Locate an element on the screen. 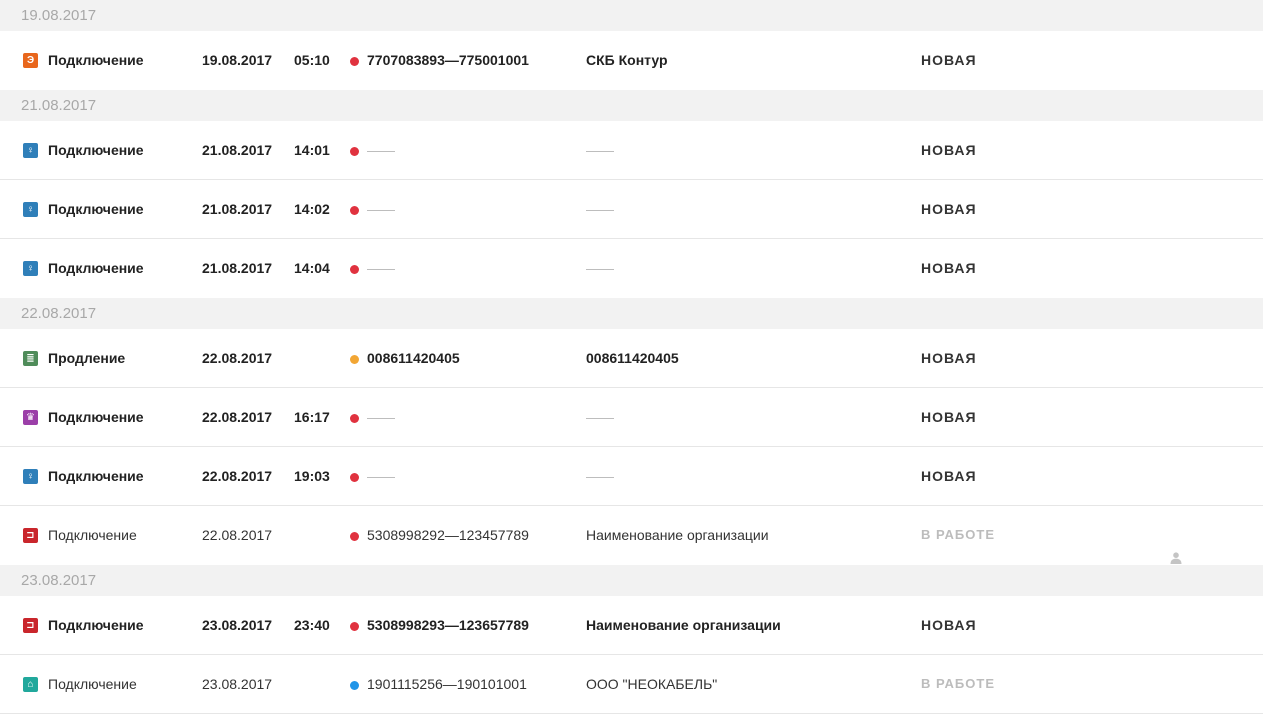  inn-kpp: 5308998293—123657789 is located at coordinates (448, 625).